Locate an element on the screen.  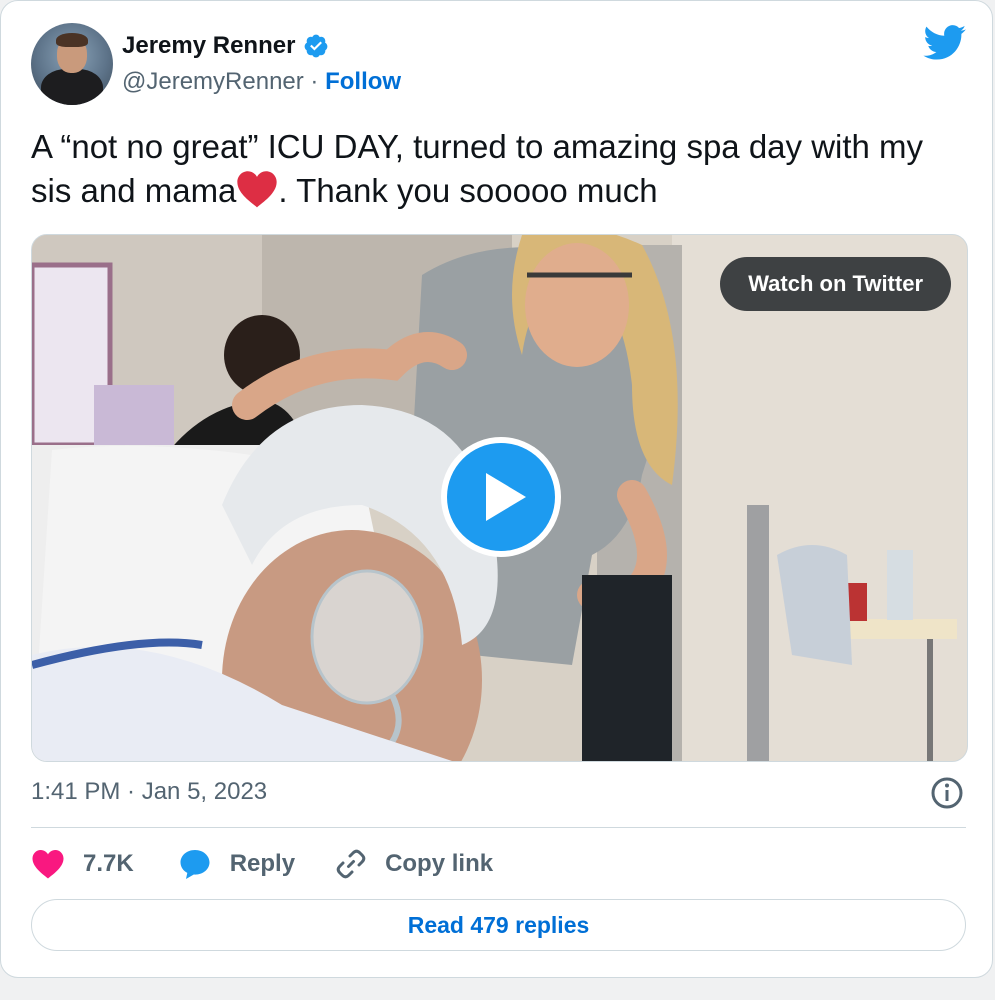
author-handle: @JeremyRenner is located at coordinates (213, 81).